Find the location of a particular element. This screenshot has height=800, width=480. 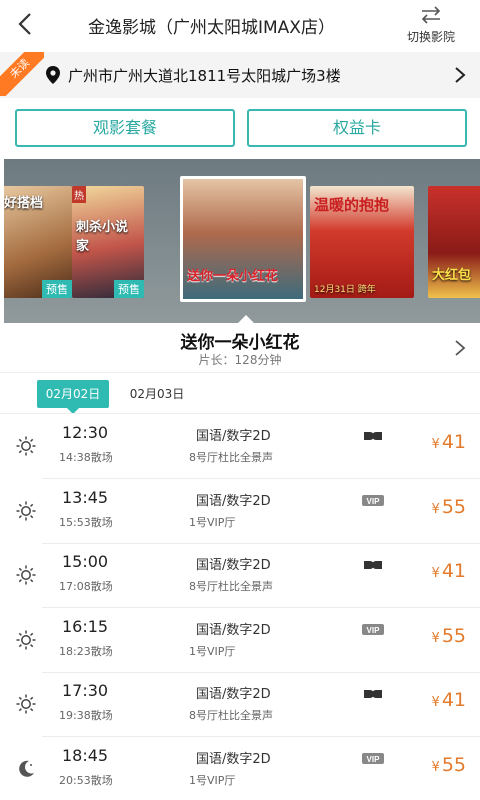

address-text: 广州市广州大道北1811号太阳城广场3楼 is located at coordinates (204, 76).